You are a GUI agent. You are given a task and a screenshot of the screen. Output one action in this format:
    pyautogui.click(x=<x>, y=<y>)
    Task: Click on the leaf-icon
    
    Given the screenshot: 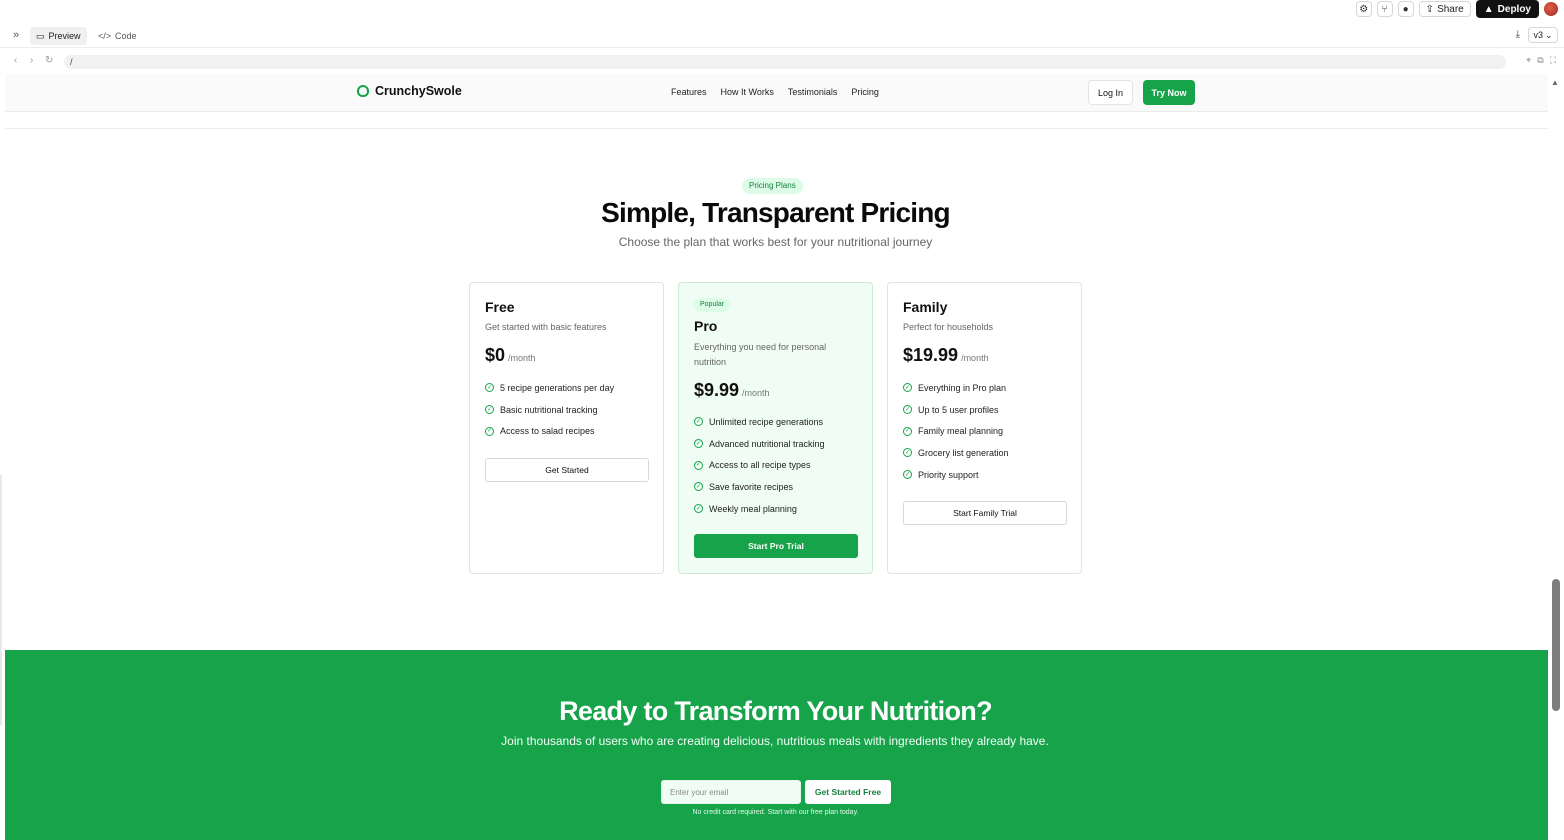 What is the action you would take?
    pyautogui.click(x=363, y=91)
    